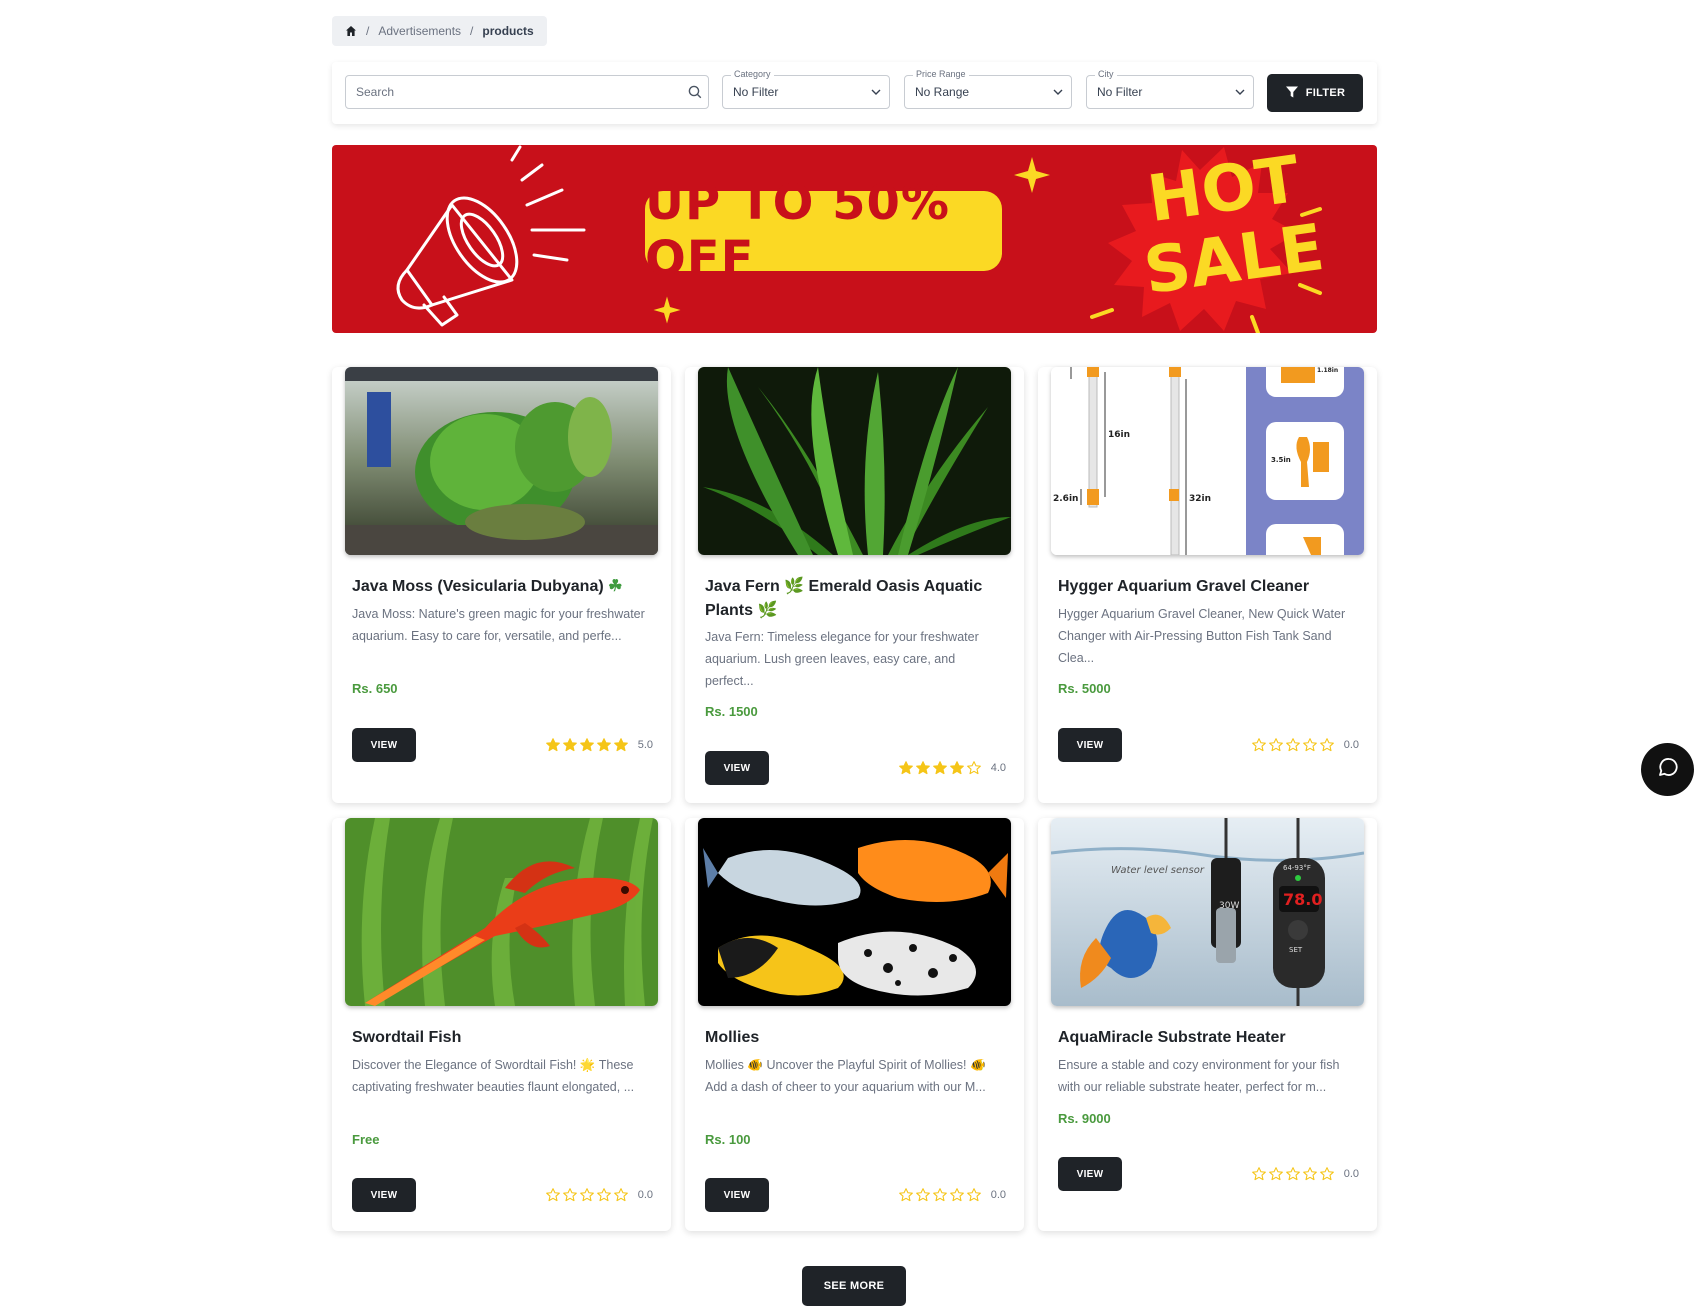  What do you see at coordinates (527, 92) in the screenshot?
I see `search-input: Search` at bounding box center [527, 92].